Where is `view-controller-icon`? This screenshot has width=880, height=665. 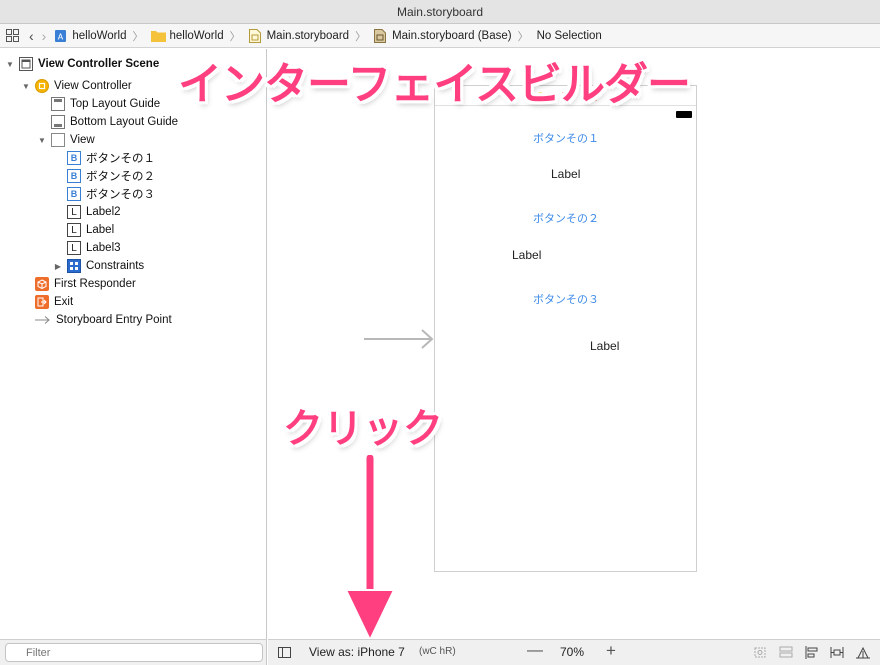
view-controller-icon is located at coordinates (42, 86).